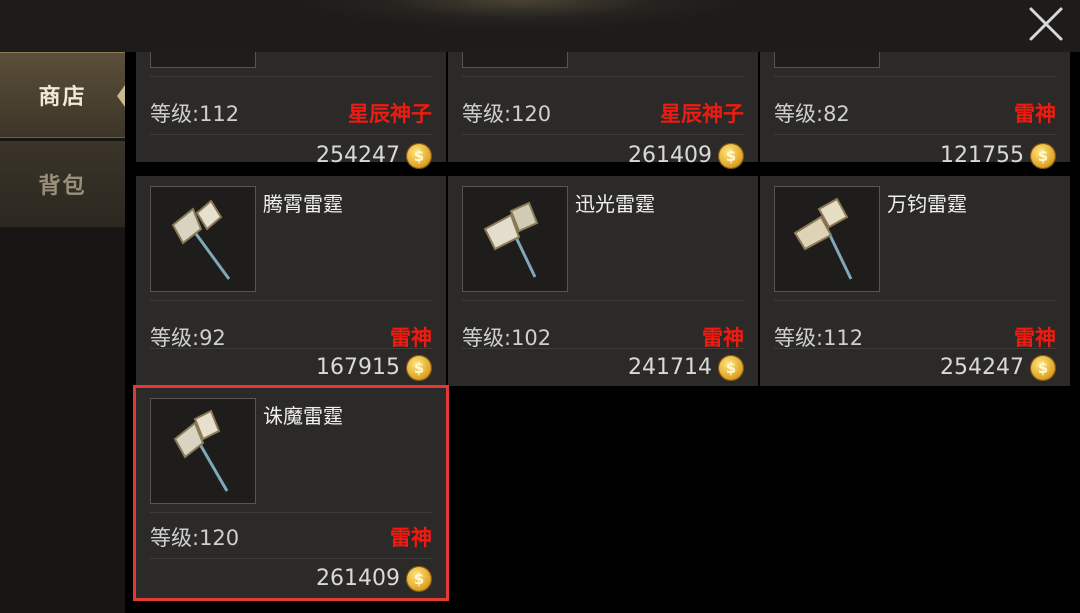  Describe the element at coordinates (927, 204) in the screenshot. I see `item-name: 万钧雷霆` at that location.